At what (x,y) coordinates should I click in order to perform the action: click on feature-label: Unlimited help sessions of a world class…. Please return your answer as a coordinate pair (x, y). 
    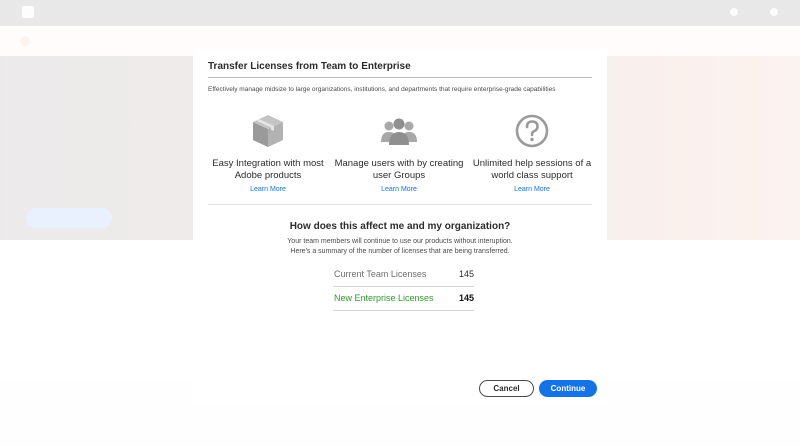
    Looking at the image, I should click on (532, 169).